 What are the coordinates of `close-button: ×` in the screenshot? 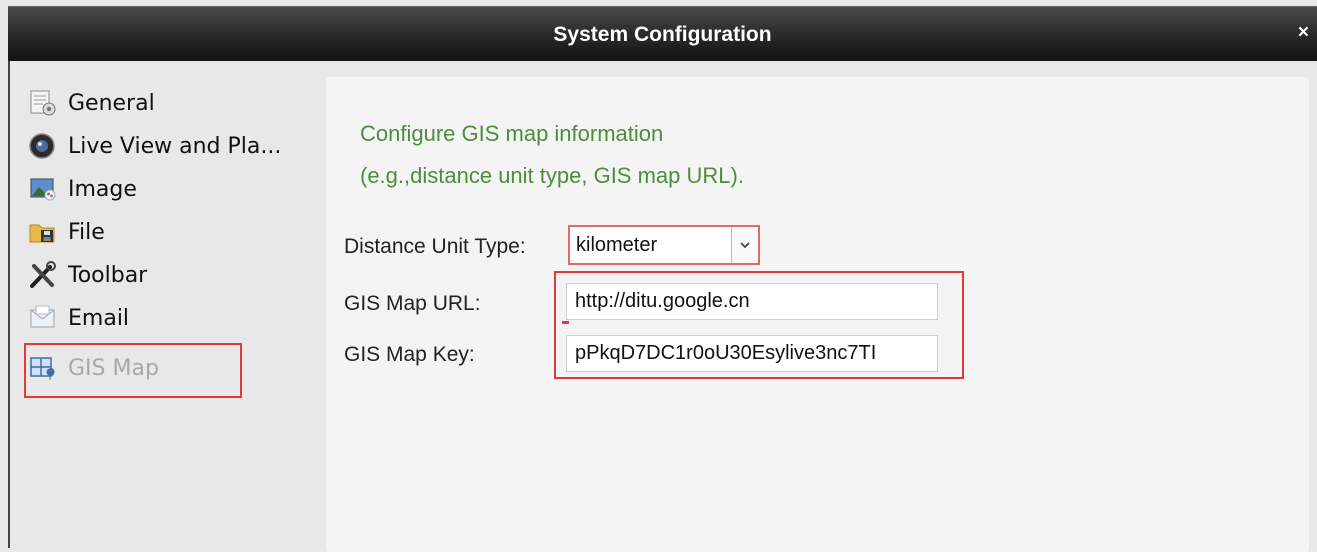 It's located at (1303, 33).